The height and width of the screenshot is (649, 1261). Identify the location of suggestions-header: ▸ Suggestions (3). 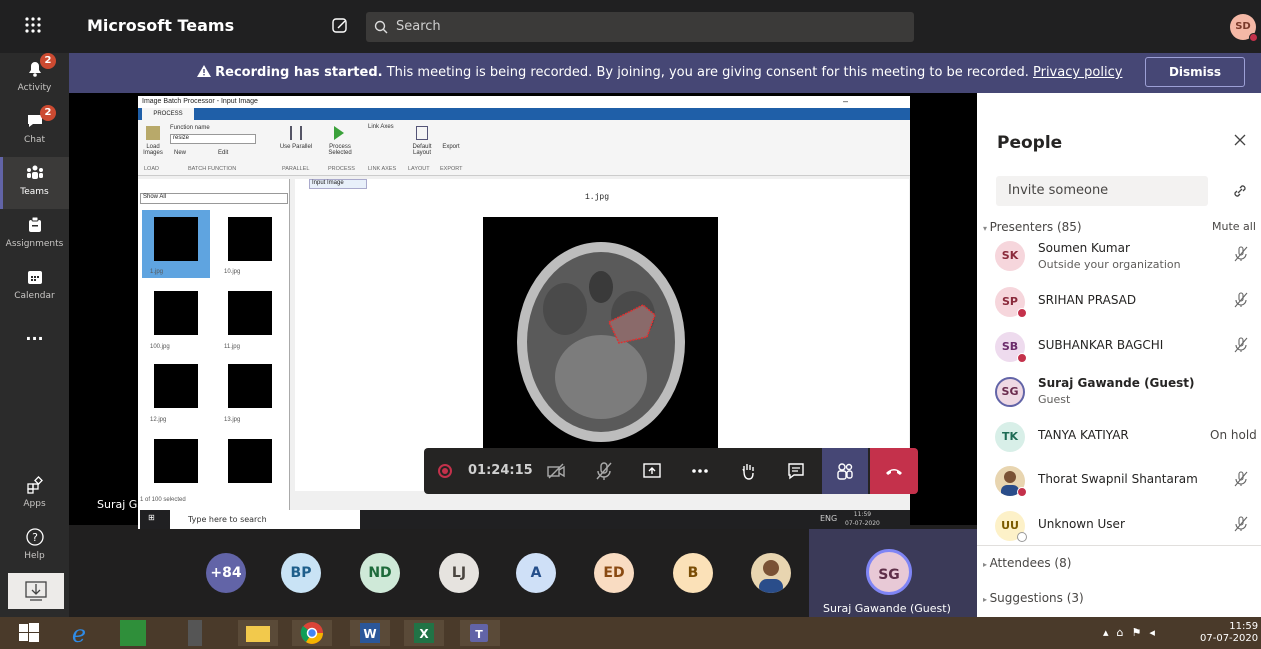
(1033, 598).